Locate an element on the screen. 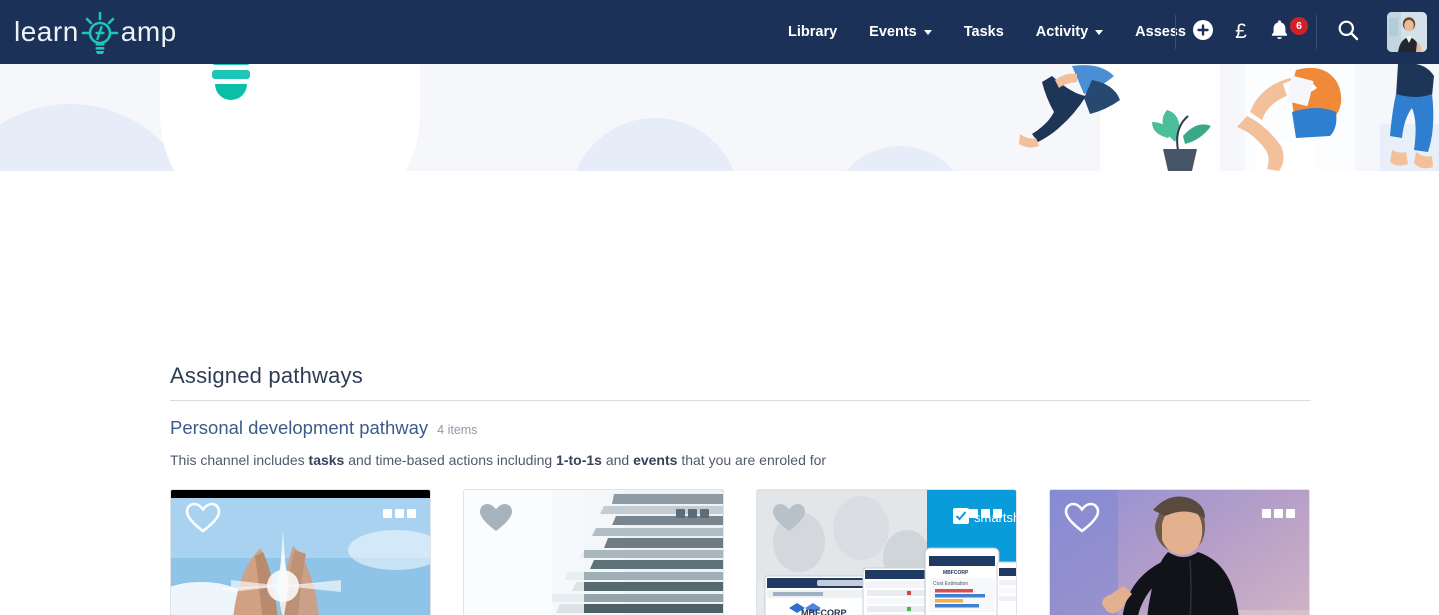 This screenshot has height=615, width=1439. nav-item-tasks-label: Tasks is located at coordinates (983, 32).